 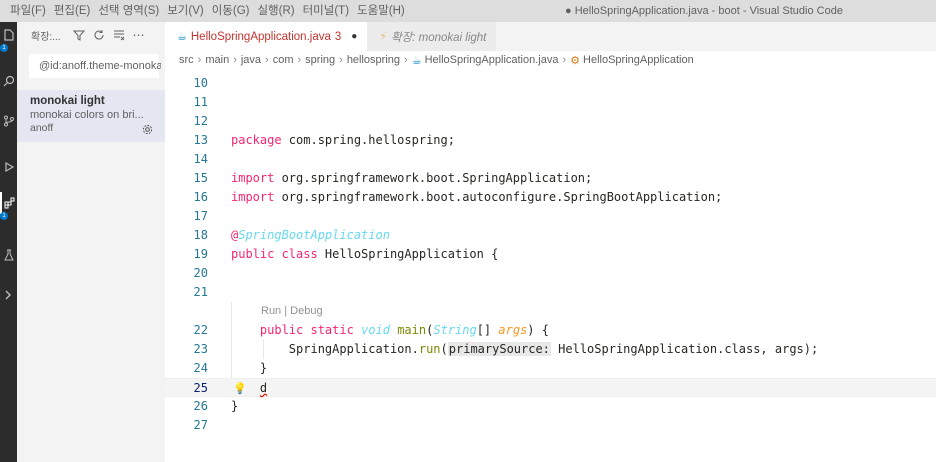 I want to click on breadcrumb-com: com, so click(x=283, y=60).